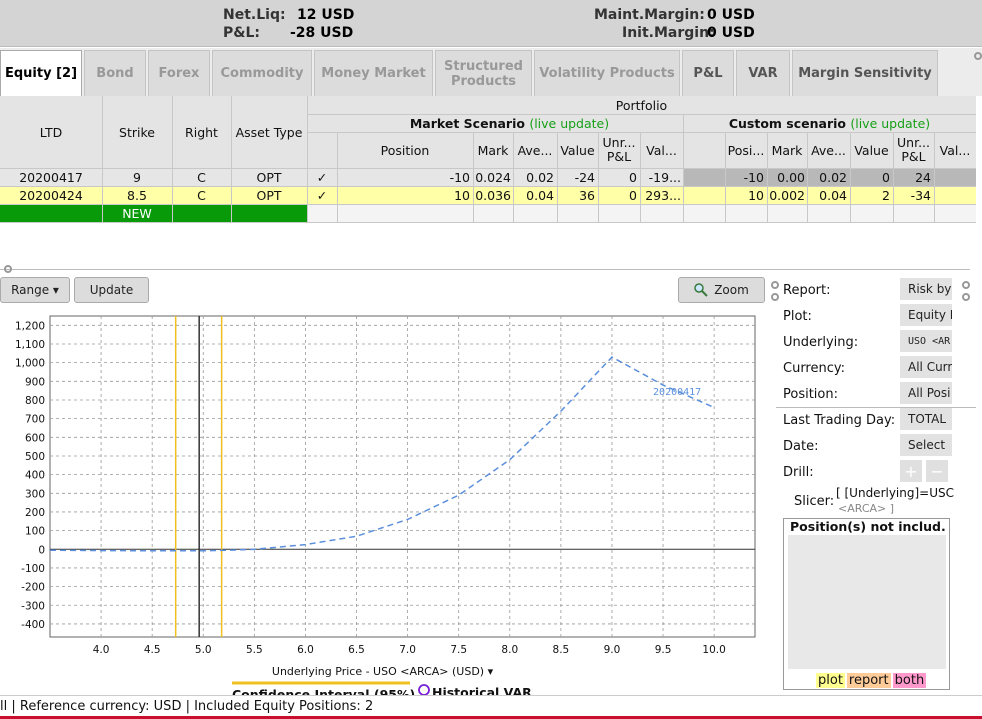 This screenshot has width=982, height=719. I want to click on tab-label: Bond, so click(115, 73).